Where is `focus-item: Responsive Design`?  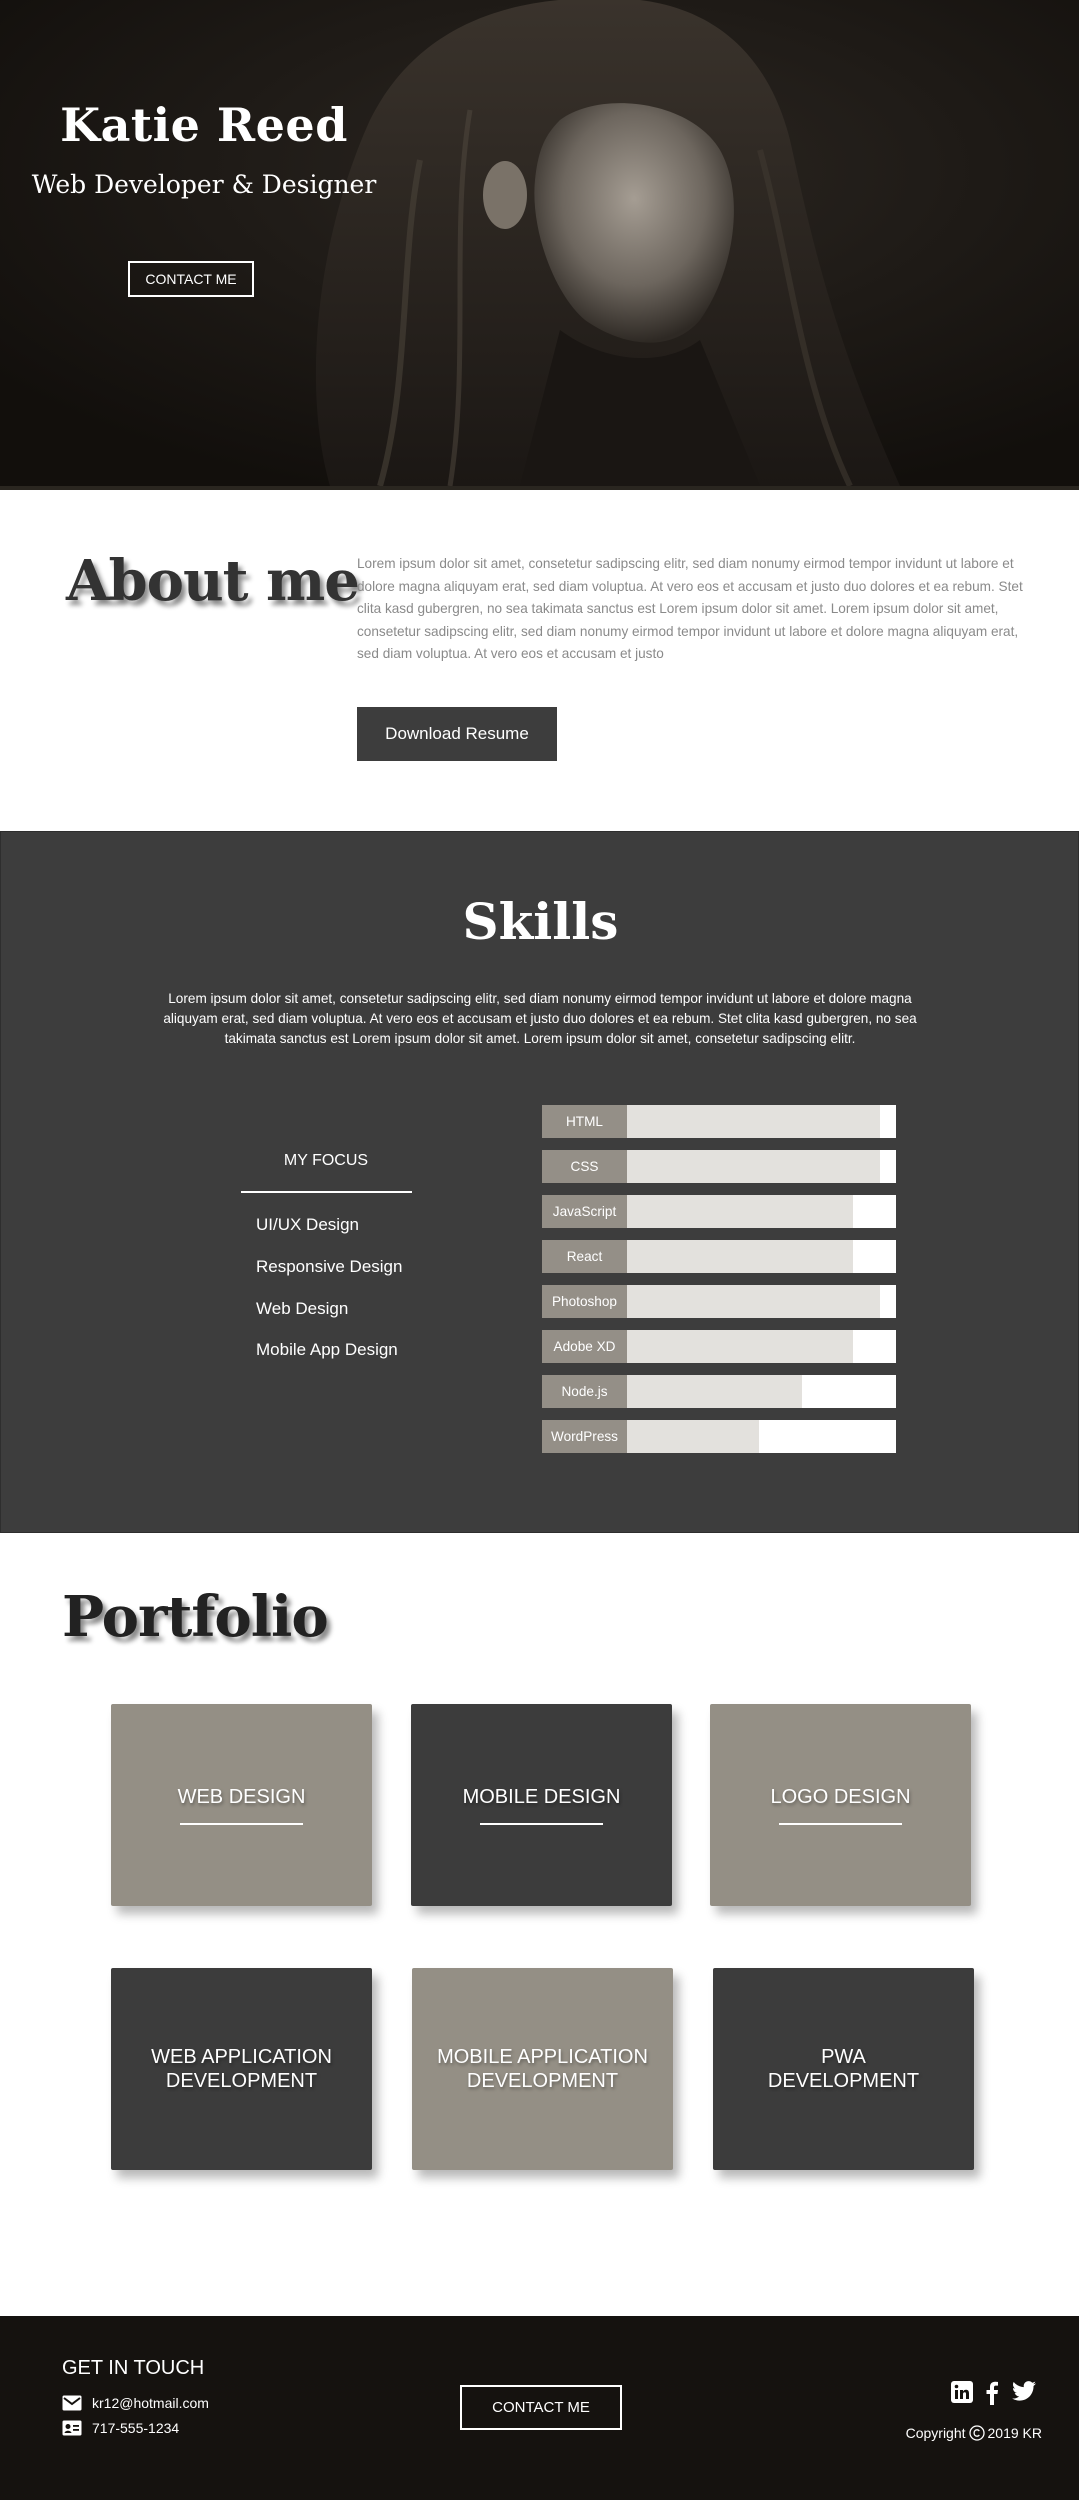
focus-item: Responsive Design is located at coordinates (329, 1266).